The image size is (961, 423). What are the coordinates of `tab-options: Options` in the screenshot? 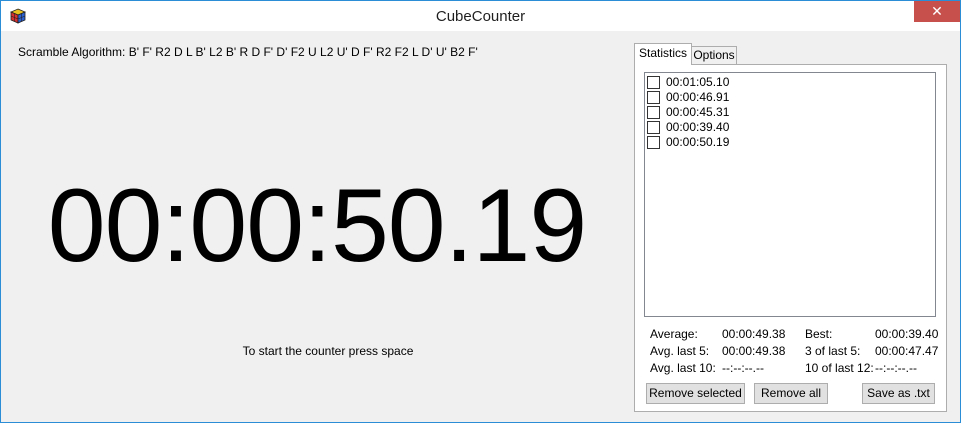 It's located at (714, 55).